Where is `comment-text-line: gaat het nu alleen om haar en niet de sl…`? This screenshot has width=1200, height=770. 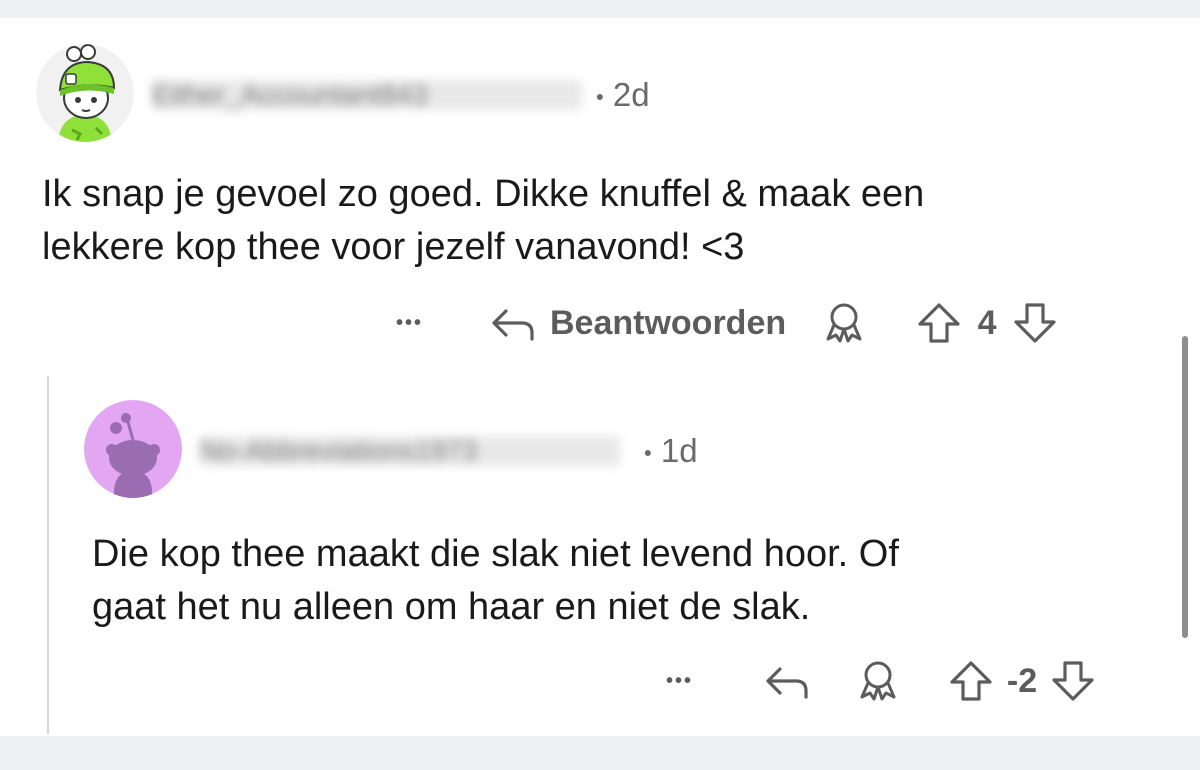
comment-text-line: gaat het nu alleen om haar en niet de sl… is located at coordinates (451, 607).